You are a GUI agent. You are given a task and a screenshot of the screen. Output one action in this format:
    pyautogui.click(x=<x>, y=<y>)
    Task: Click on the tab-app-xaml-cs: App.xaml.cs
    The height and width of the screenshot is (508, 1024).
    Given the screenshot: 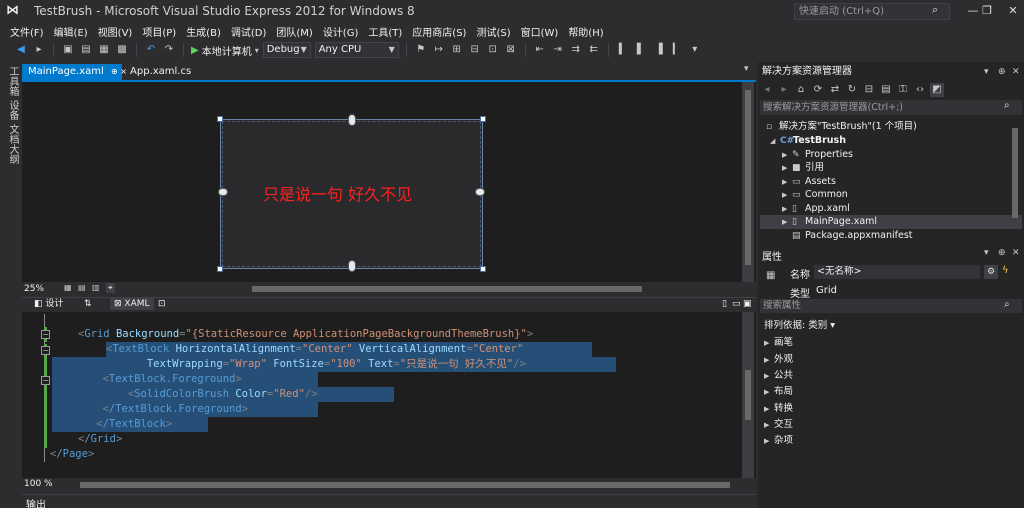 What is the action you would take?
    pyautogui.click(x=160, y=72)
    